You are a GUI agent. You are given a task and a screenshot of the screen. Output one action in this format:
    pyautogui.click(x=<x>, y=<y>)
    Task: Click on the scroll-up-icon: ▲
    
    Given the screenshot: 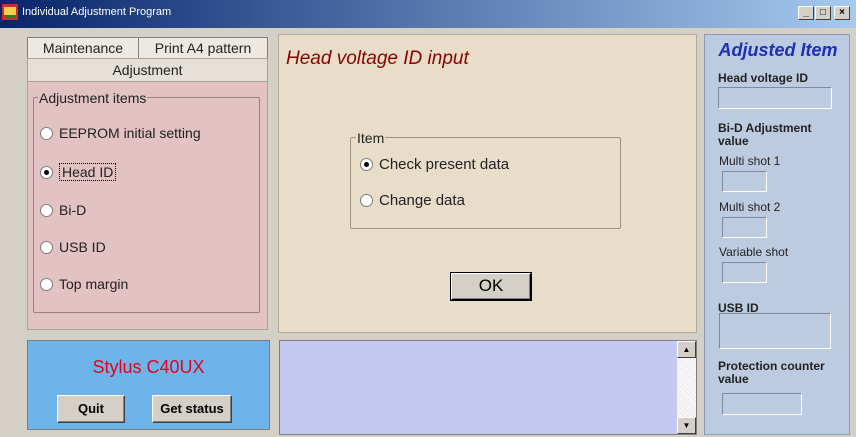 What is the action you would take?
    pyautogui.click(x=686, y=349)
    